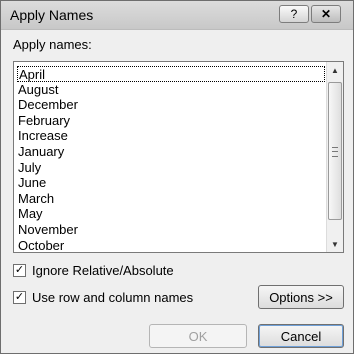 The height and width of the screenshot is (354, 354). I want to click on cancel-button: Cancel, so click(301, 336).